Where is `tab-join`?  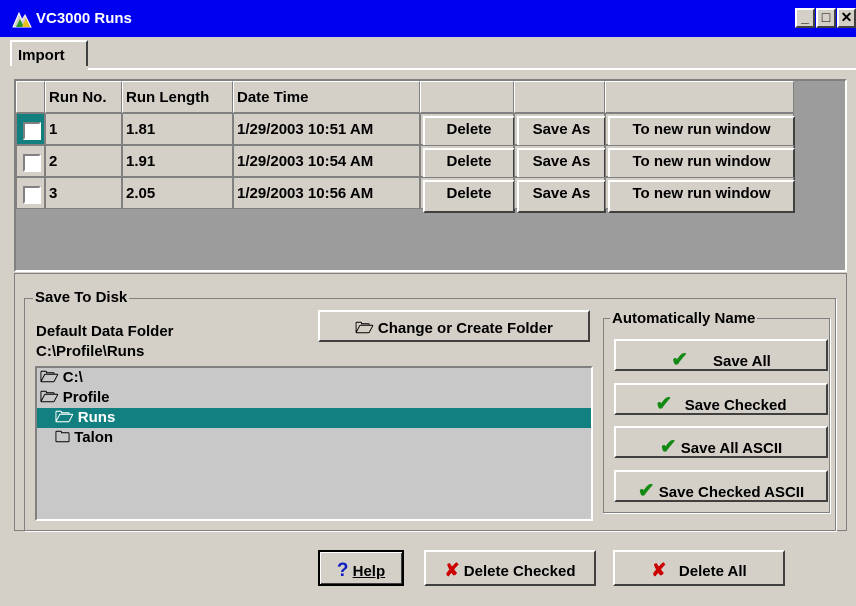 tab-join is located at coordinates (49, 68).